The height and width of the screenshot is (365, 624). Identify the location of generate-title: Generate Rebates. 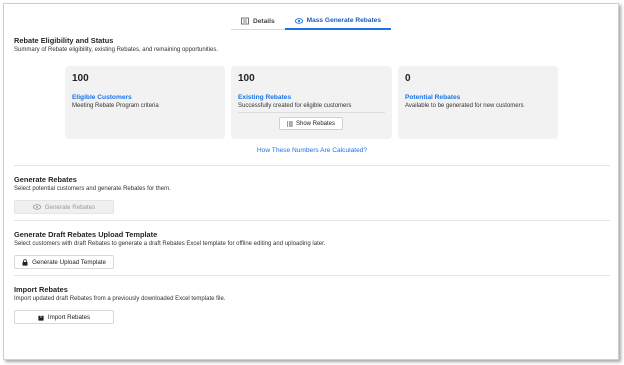
(45, 179).